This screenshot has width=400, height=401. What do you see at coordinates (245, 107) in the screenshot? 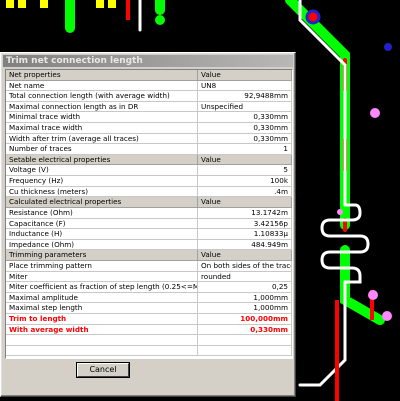
I see `property-value: Unspecified` at bounding box center [245, 107].